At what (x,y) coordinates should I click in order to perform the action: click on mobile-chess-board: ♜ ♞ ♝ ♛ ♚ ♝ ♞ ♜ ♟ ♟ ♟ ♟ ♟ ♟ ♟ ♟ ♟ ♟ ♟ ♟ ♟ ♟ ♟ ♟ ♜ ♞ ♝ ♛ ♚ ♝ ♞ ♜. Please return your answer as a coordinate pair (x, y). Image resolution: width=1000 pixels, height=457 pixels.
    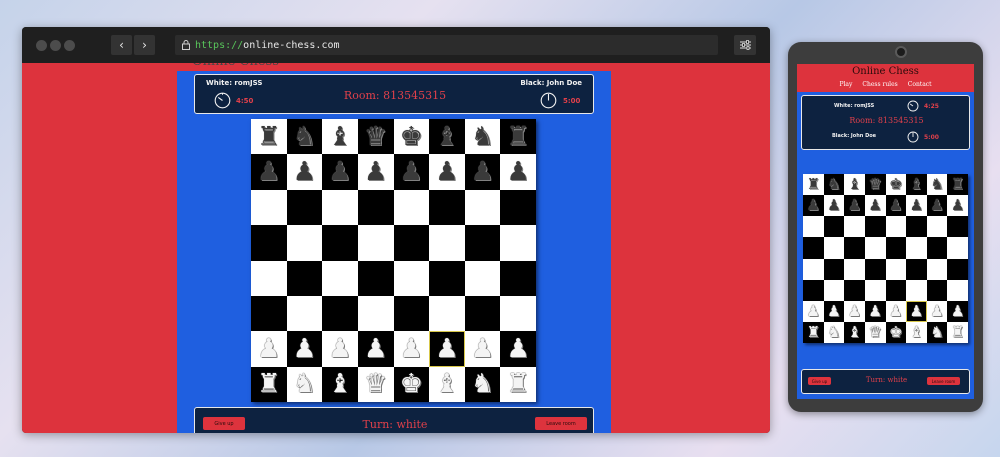
    Looking at the image, I should click on (885, 258).